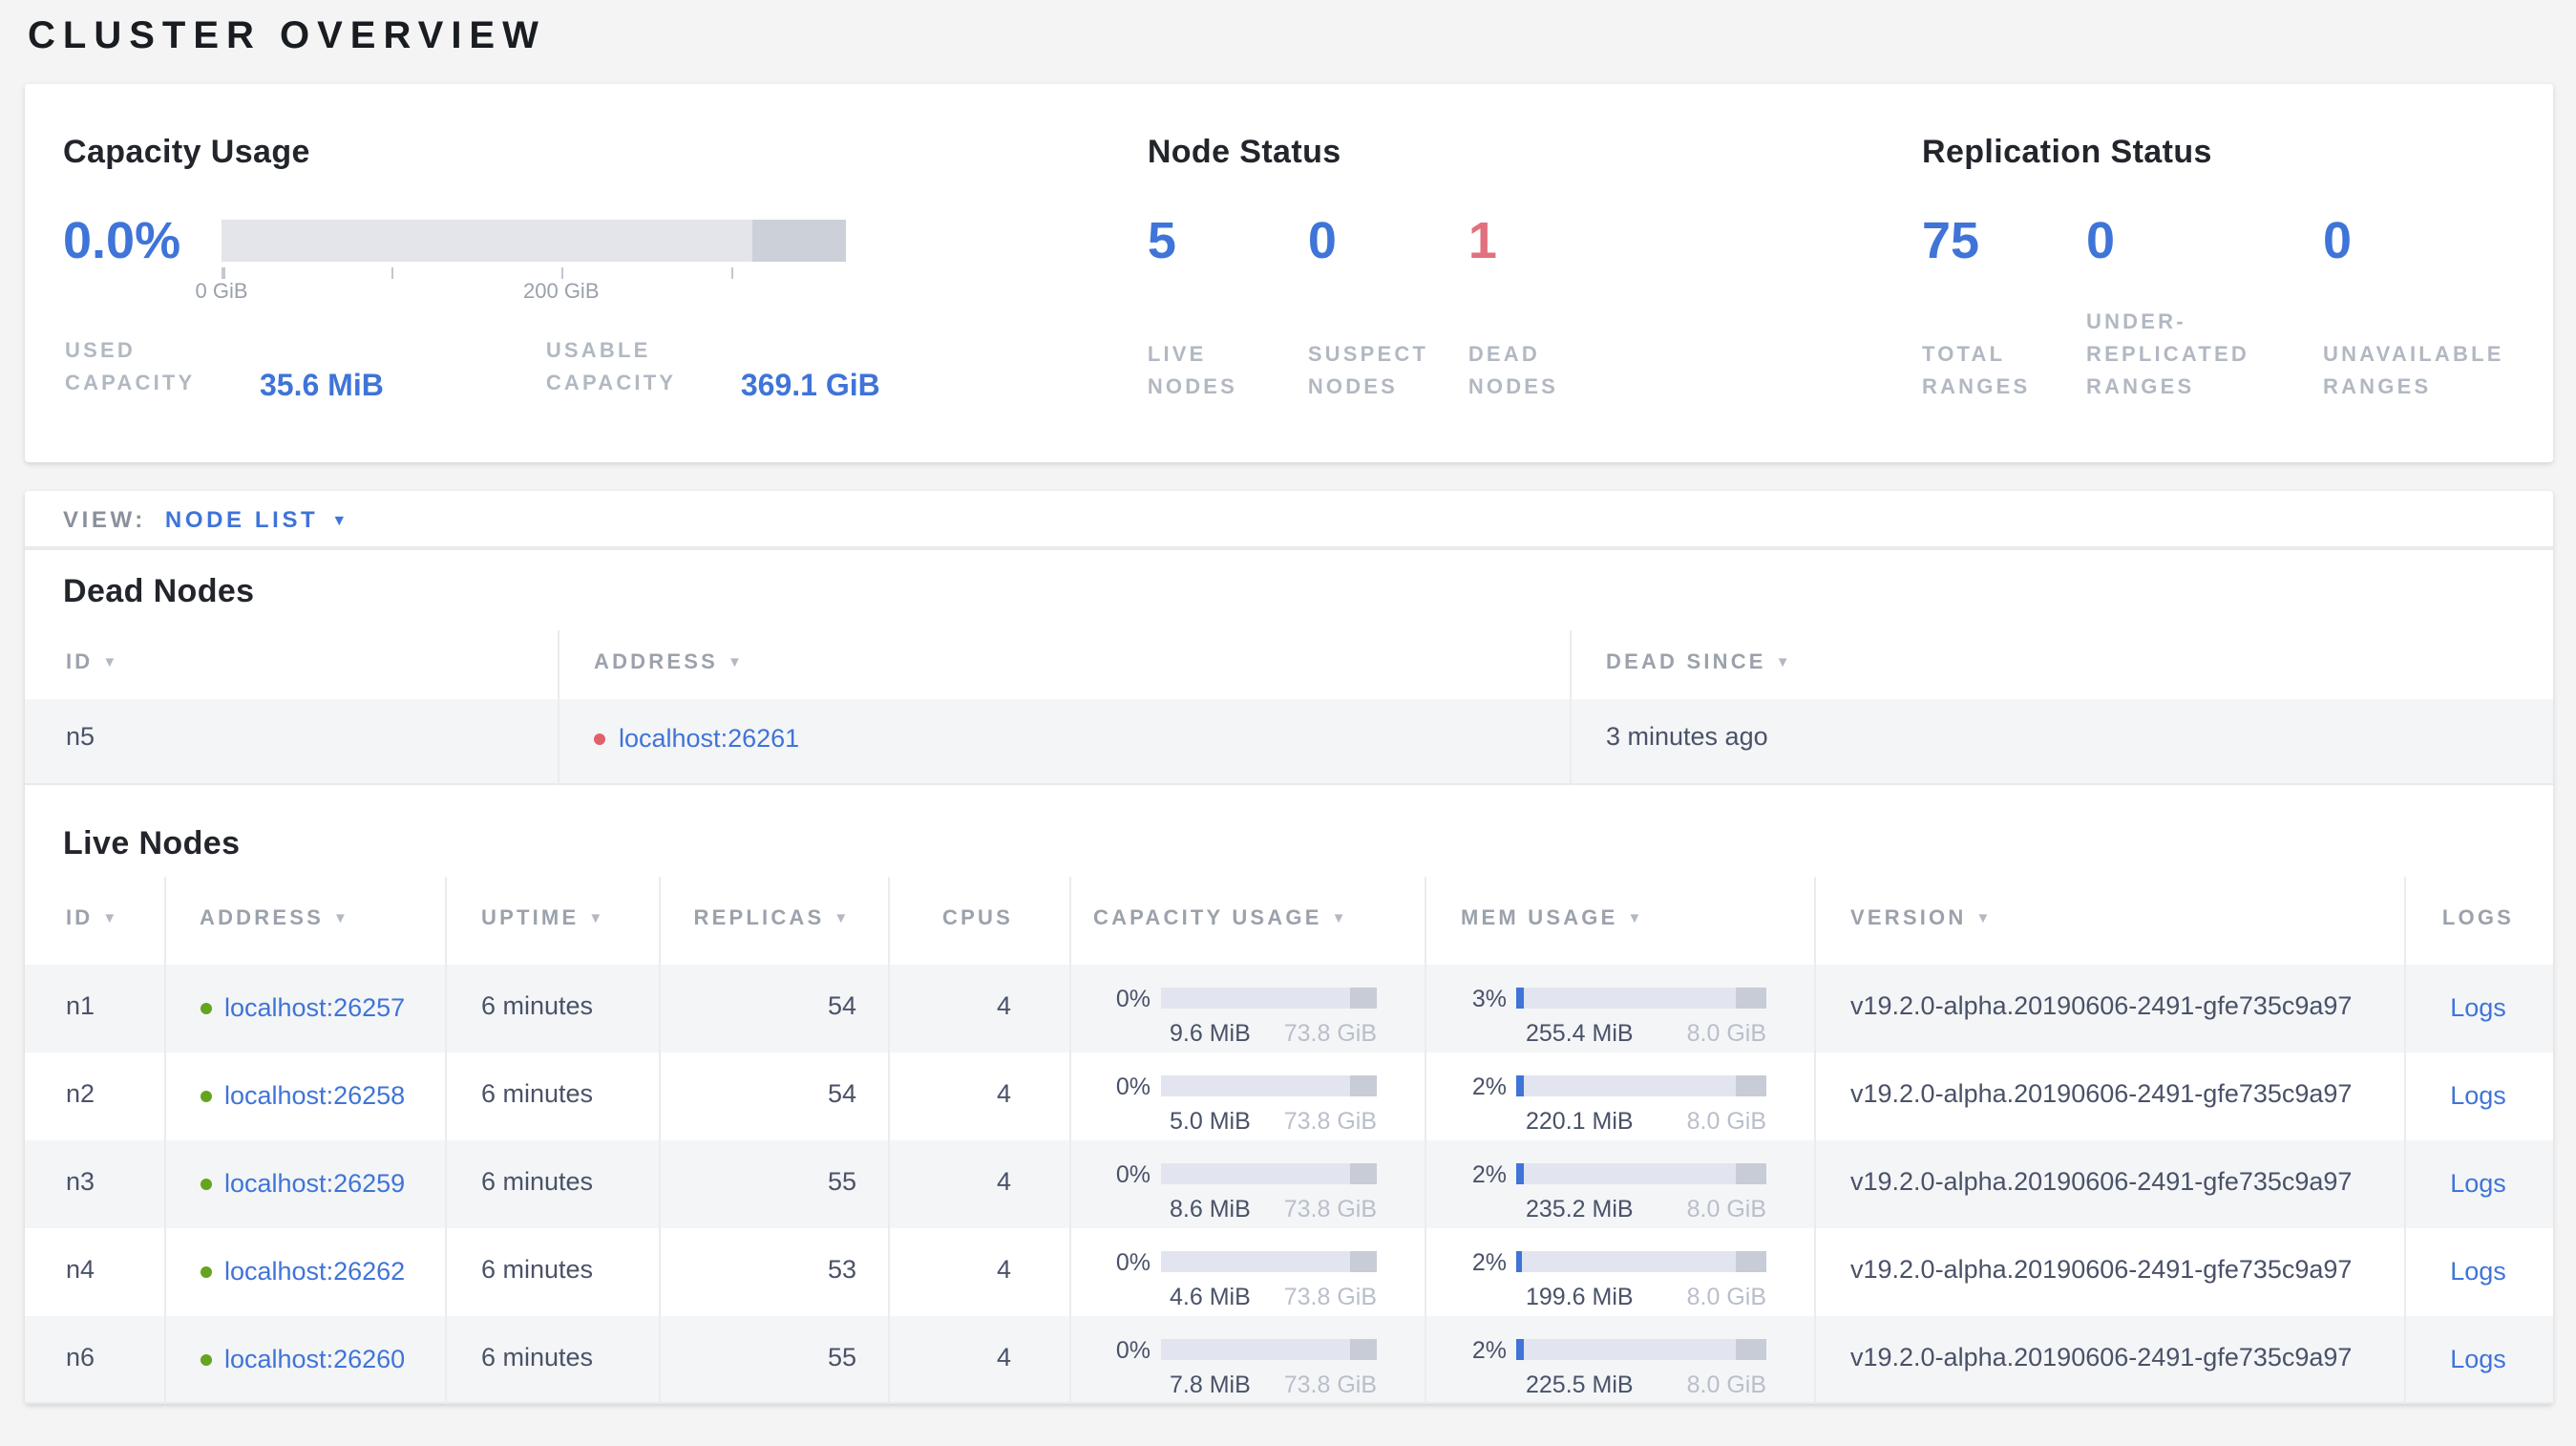  I want to click on live-col-header-capacity-usage: CAPACITY USAGE ▼, so click(1247, 920).